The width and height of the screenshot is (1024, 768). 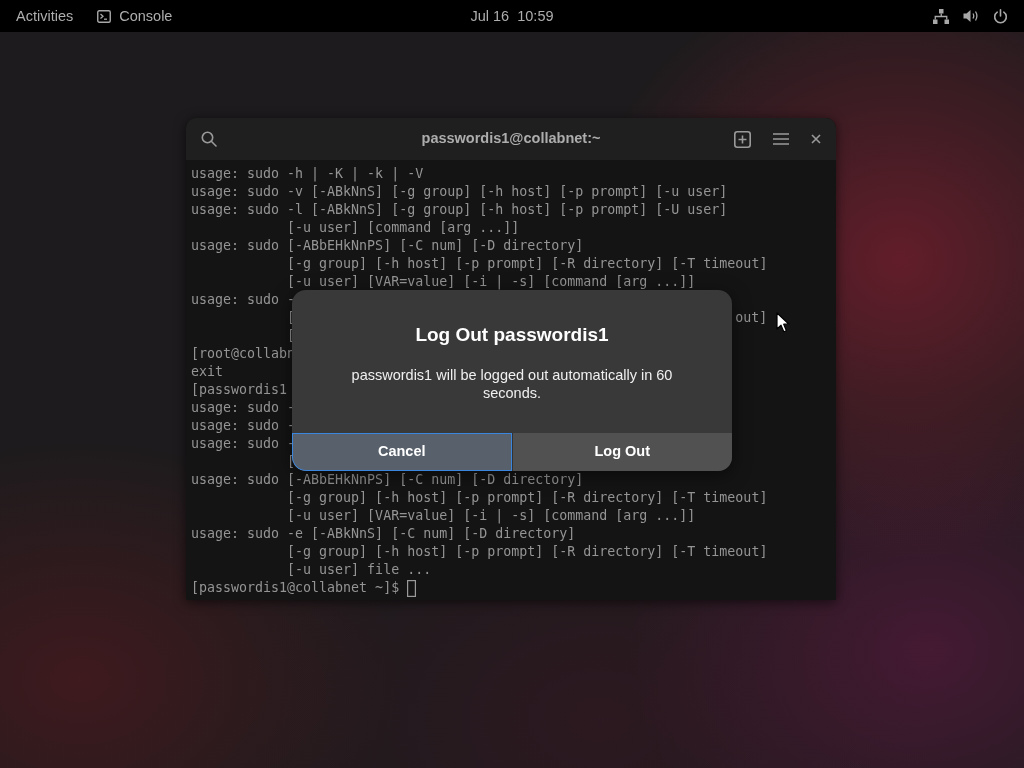 I want to click on dialog-title: Log Out passwordis1, so click(x=512, y=335).